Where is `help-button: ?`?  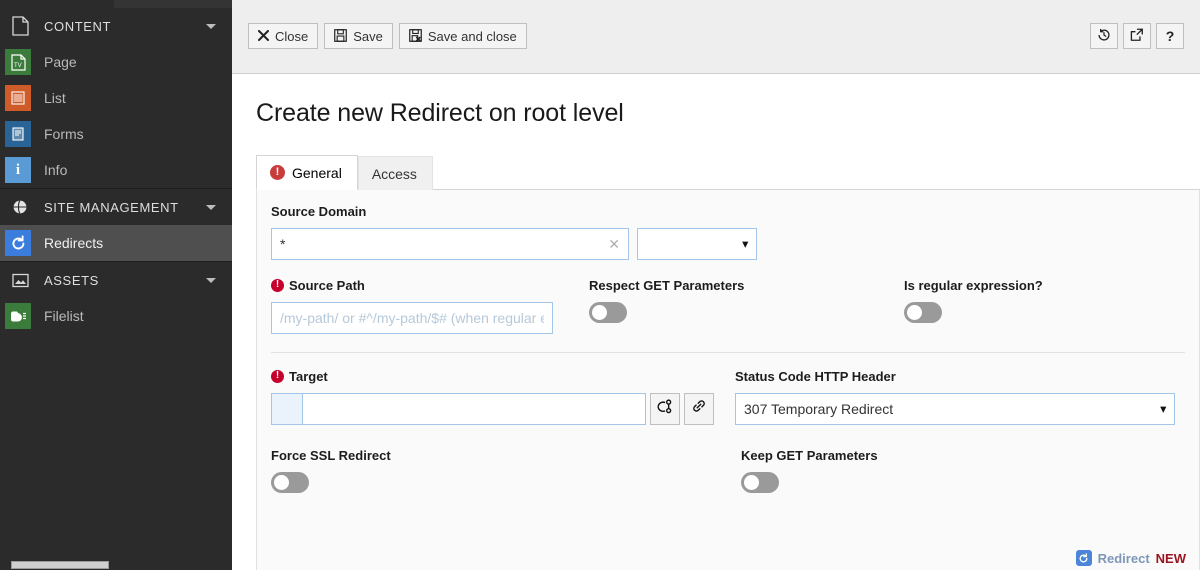
help-button: ? is located at coordinates (1170, 36).